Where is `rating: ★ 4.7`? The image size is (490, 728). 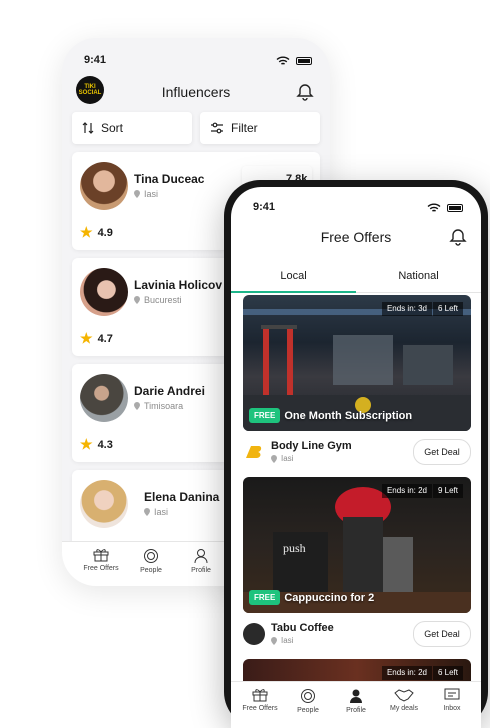 rating: ★ 4.7 is located at coordinates (96, 338).